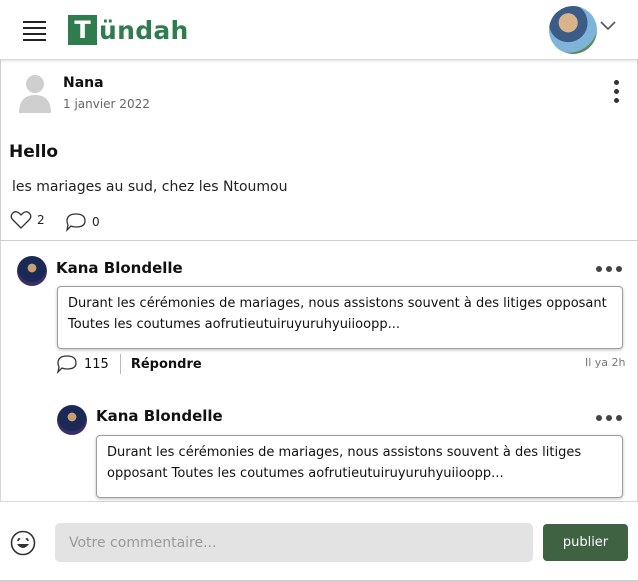  Describe the element at coordinates (120, 364) in the screenshot. I see `divider` at that location.